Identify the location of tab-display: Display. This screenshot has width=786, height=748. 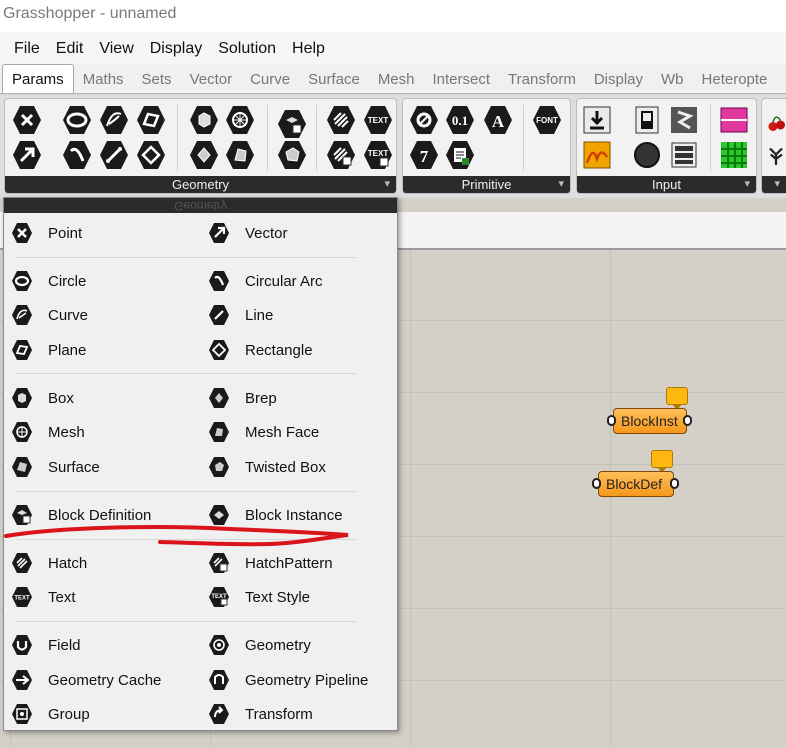
(618, 78).